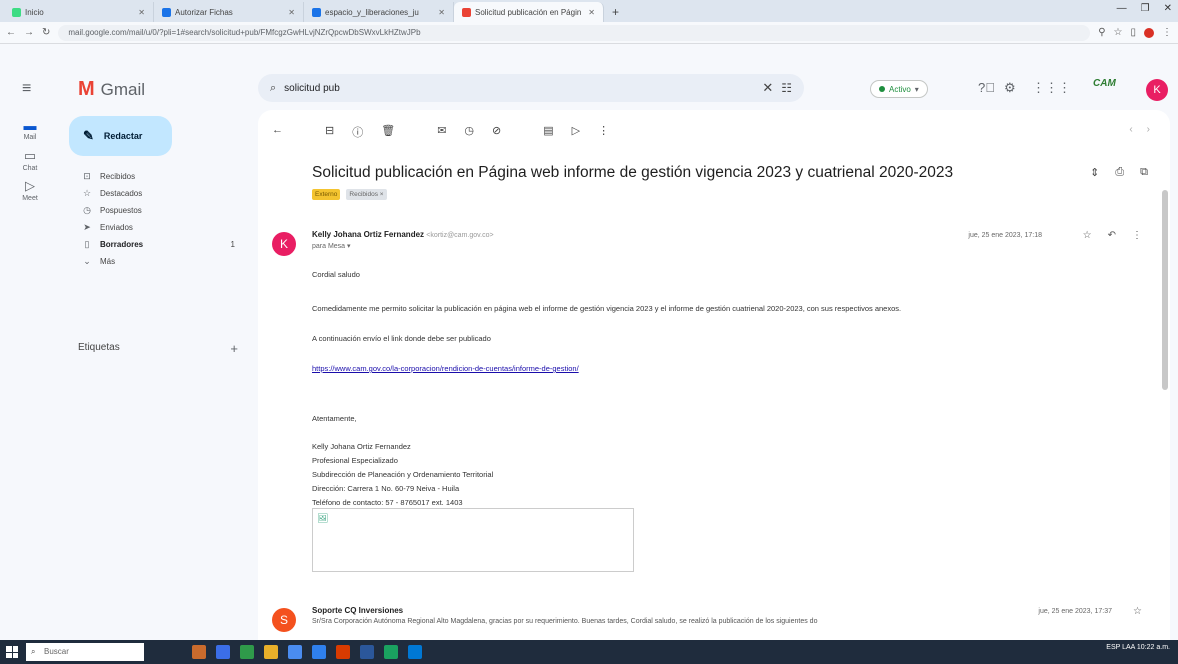  What do you see at coordinates (1144, 172) in the screenshot?
I see `open-new-window-icon: ⧉` at bounding box center [1144, 172].